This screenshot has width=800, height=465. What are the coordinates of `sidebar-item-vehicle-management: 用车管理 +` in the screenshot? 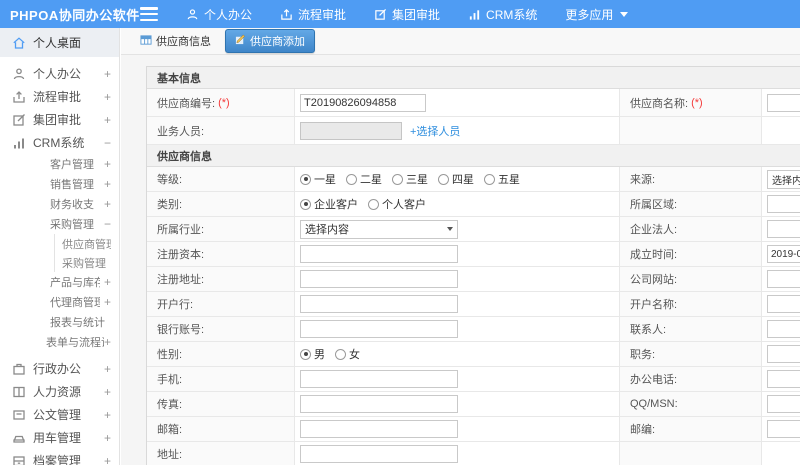 It's located at (59, 437).